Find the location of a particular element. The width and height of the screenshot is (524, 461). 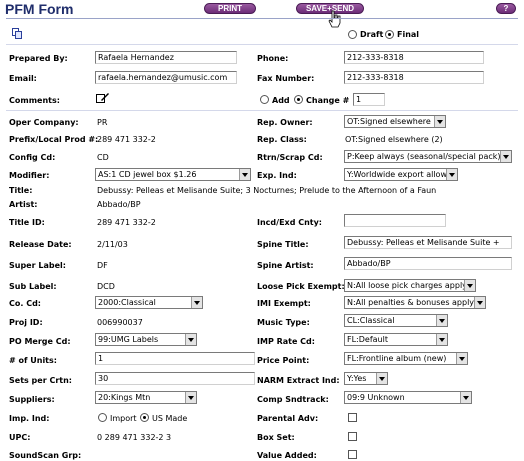

suppliers-select: 20:Kings Mtn is located at coordinates (146, 397).